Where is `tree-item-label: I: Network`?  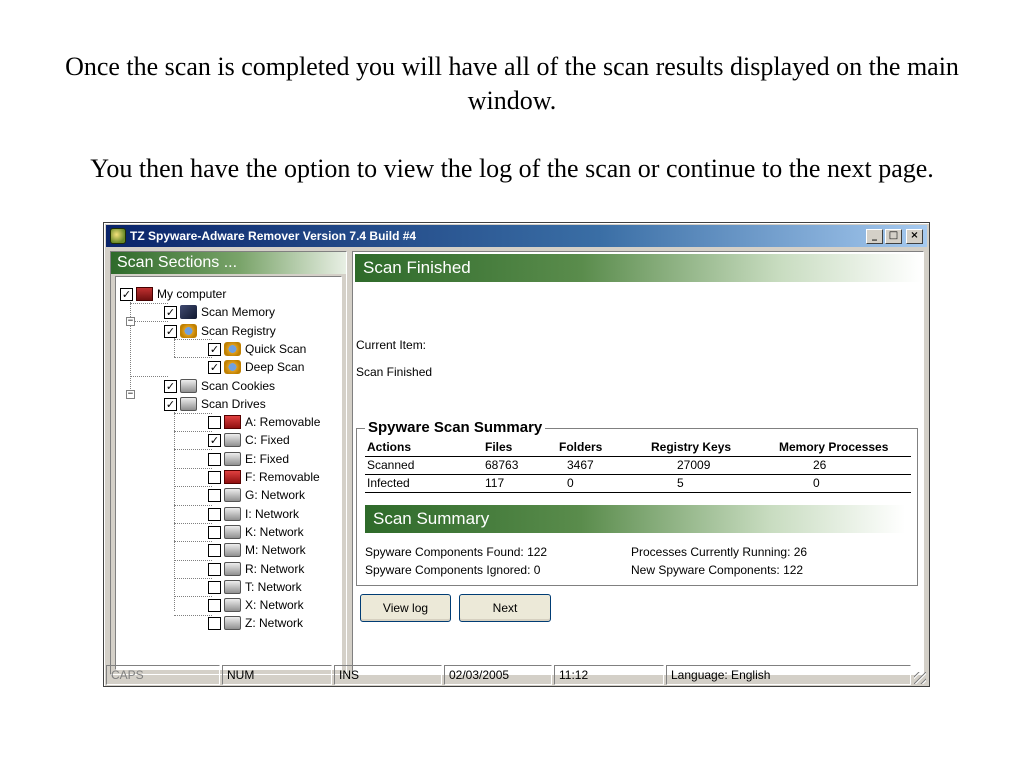
tree-item-label: I: Network is located at coordinates (272, 514).